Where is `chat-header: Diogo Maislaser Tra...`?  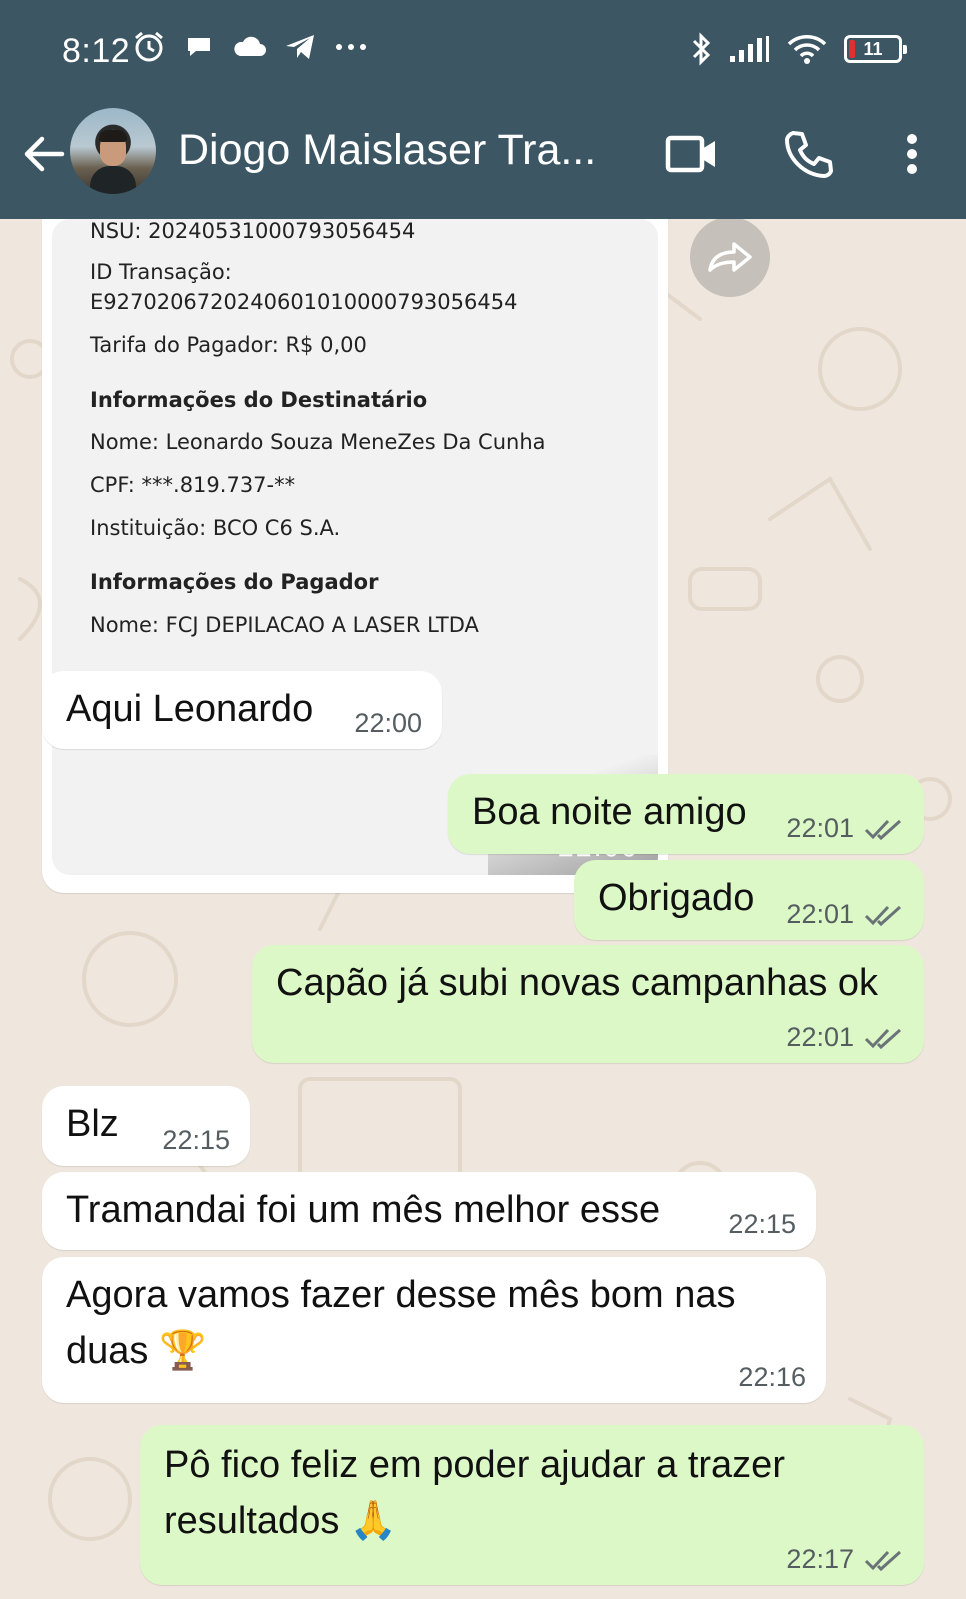
chat-header: Diogo Maislaser Tra... is located at coordinates (483, 161).